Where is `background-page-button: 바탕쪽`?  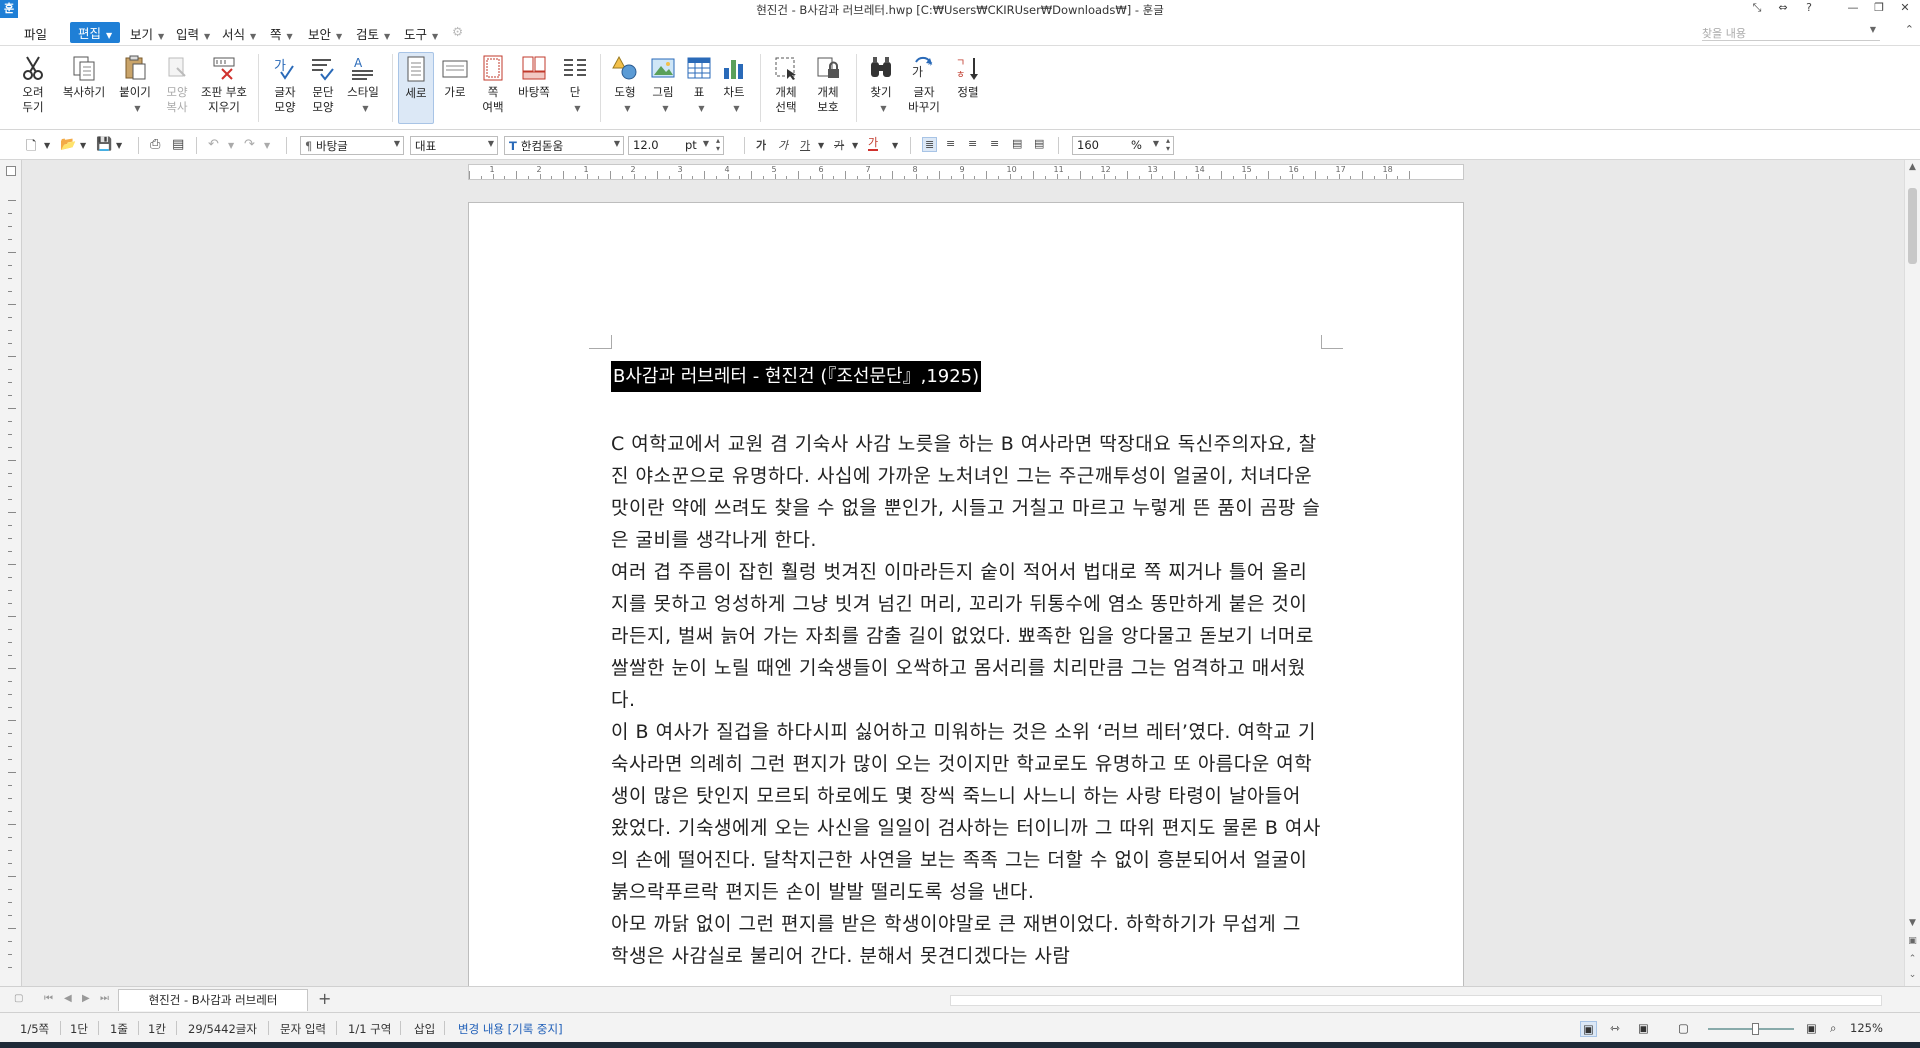 background-page-button: 바탕쪽 is located at coordinates (534, 88).